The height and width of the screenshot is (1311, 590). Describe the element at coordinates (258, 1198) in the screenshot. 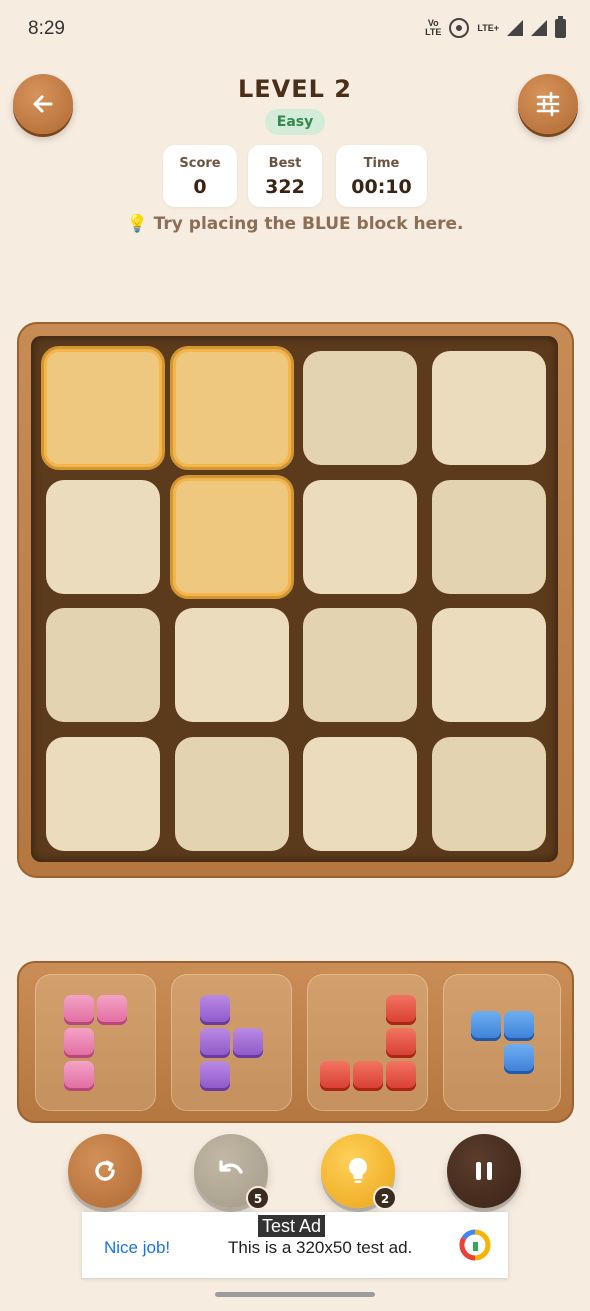

I see `undo-count-badge: 5` at that location.